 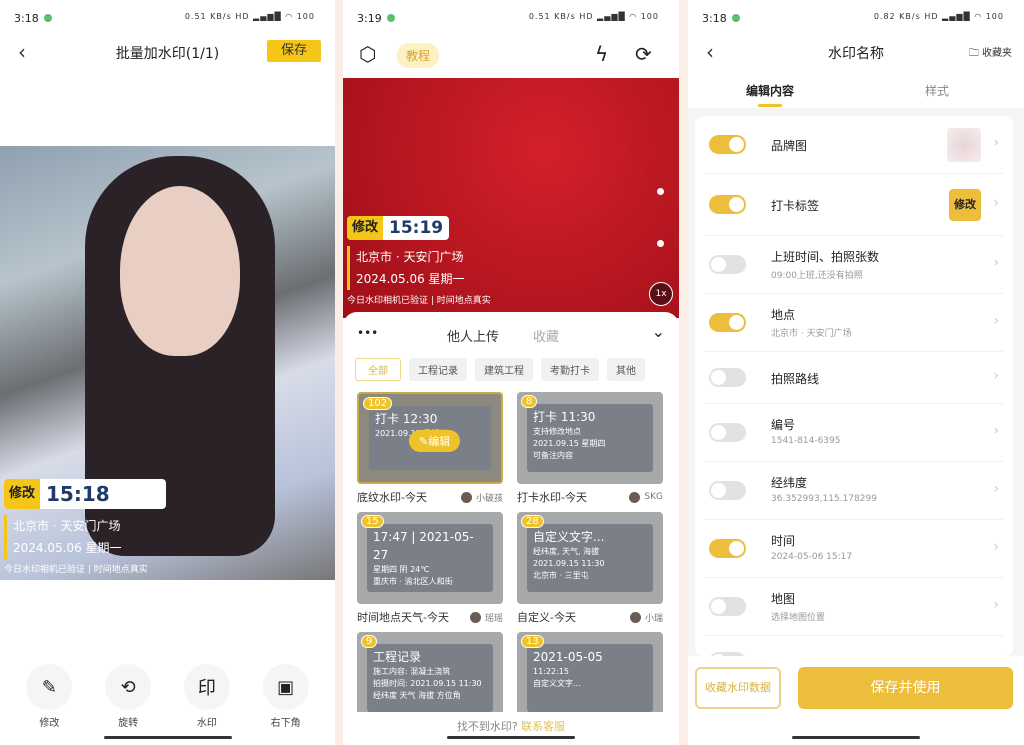 What do you see at coordinates (413, 581) in the screenshot?
I see `preview-line: 重庆市 · 渝北区人和街` at bounding box center [413, 581].